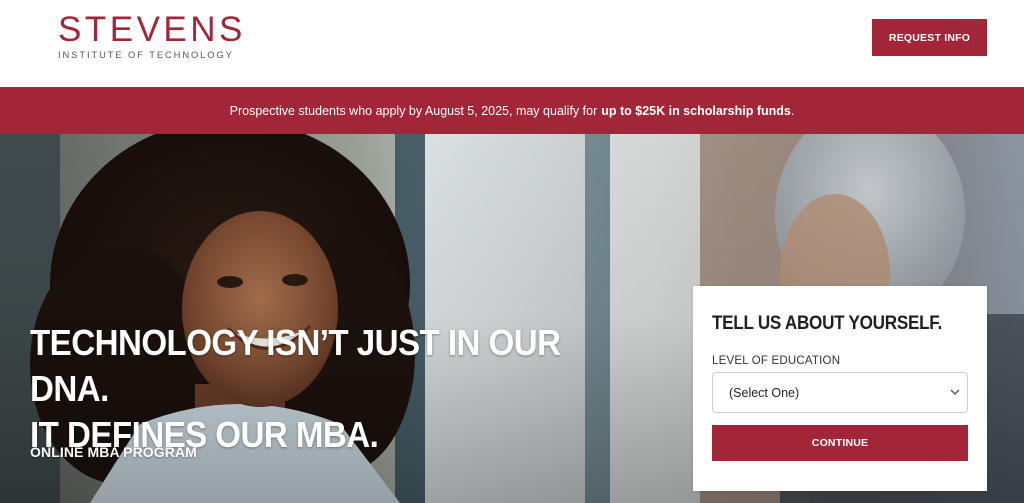 Image resolution: width=1024 pixels, height=503 pixels. What do you see at coordinates (776, 361) in the screenshot?
I see `education-label: LEVEL OF EDUCATION` at bounding box center [776, 361].